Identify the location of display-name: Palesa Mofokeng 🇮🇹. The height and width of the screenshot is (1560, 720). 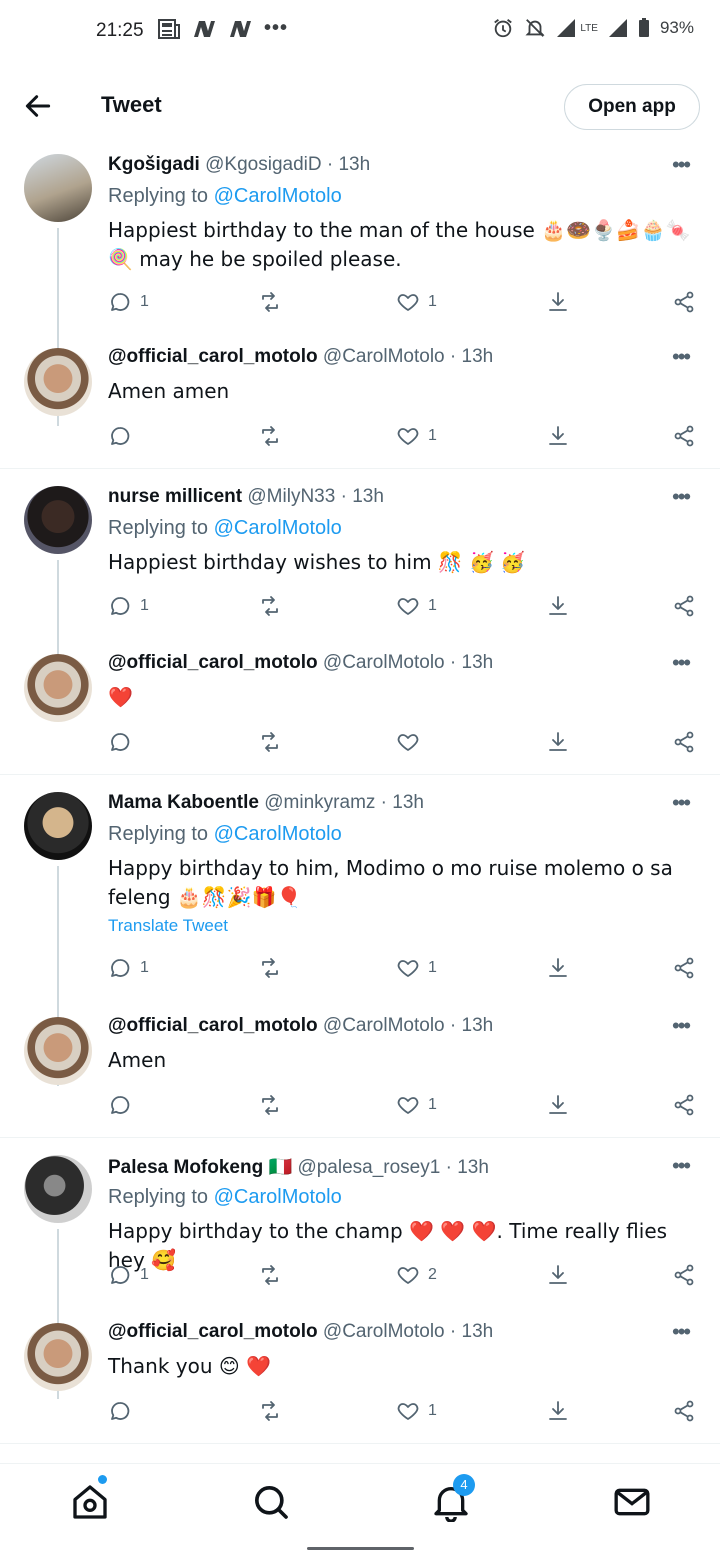
(200, 1167).